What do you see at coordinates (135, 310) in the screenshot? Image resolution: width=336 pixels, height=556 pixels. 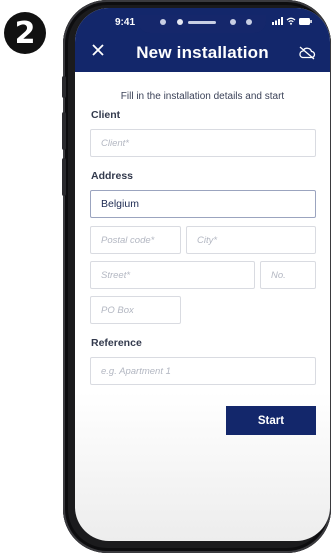 I see `po-box-input: PO Box` at bounding box center [135, 310].